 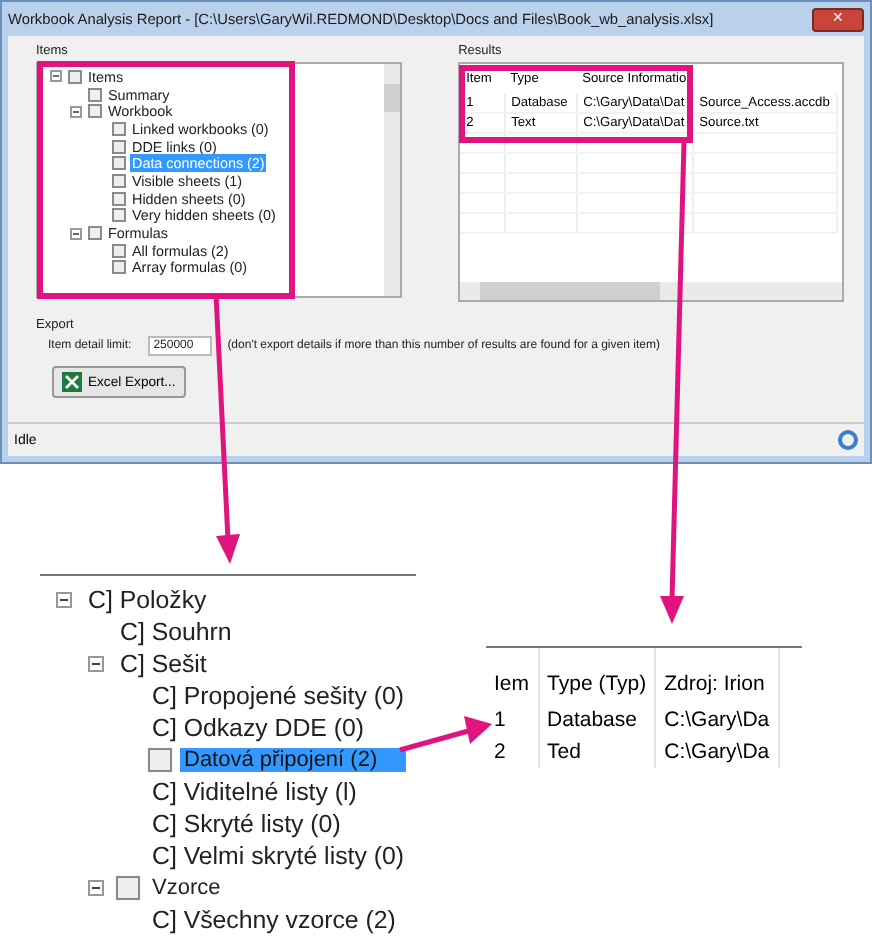 I want to click on column-header: Zdroj: Irion, so click(x=717, y=676).